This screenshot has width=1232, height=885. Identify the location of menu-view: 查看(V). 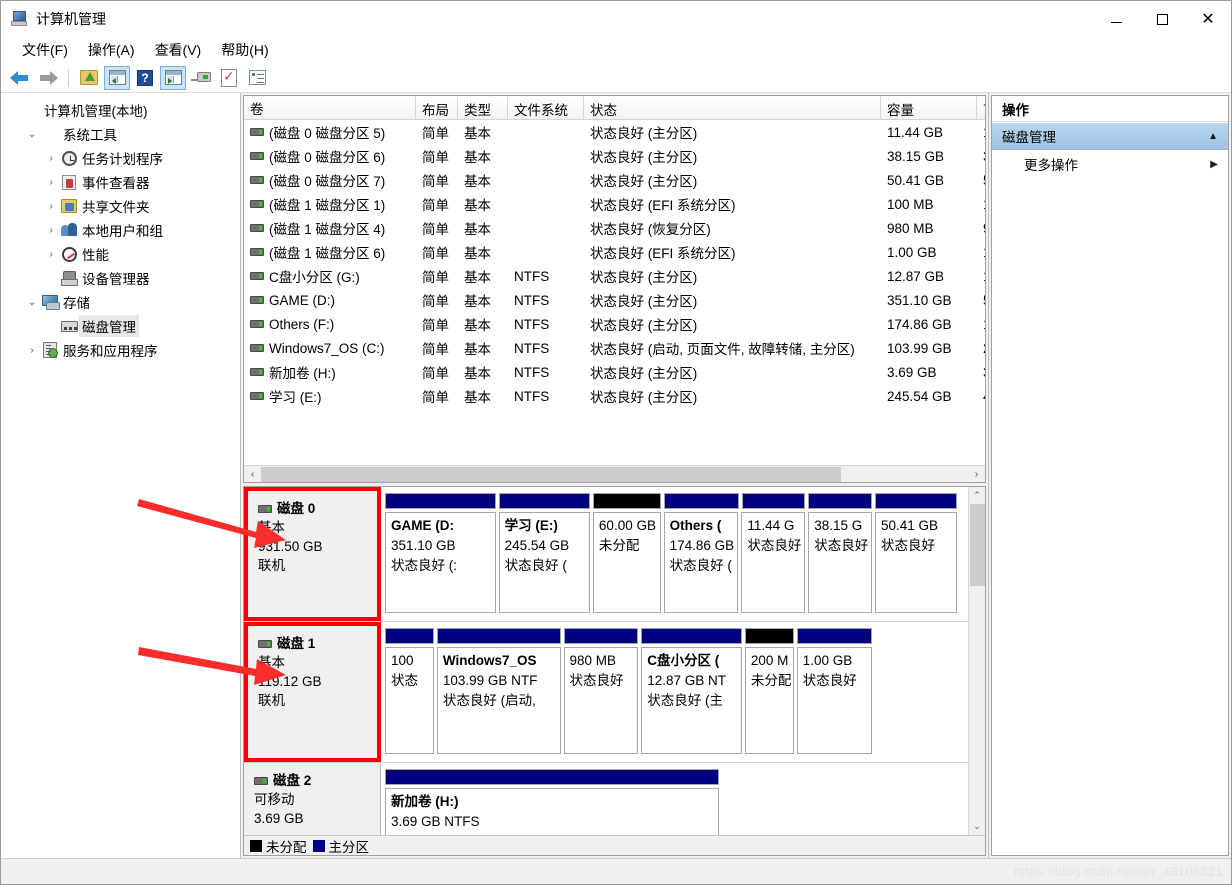
(178, 50).